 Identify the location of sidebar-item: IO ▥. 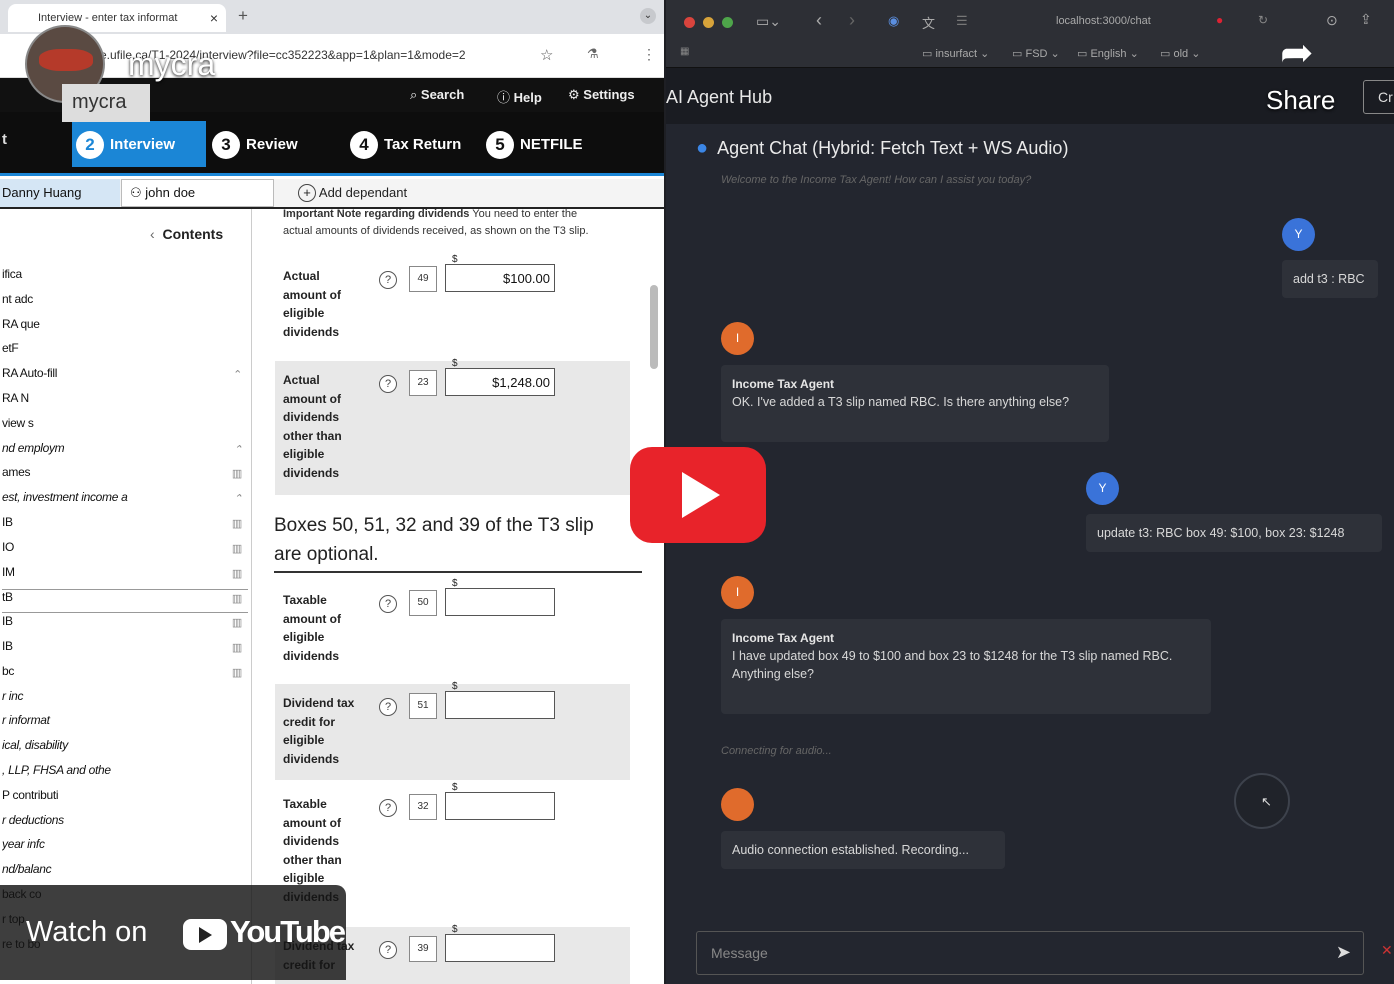
(125, 552).